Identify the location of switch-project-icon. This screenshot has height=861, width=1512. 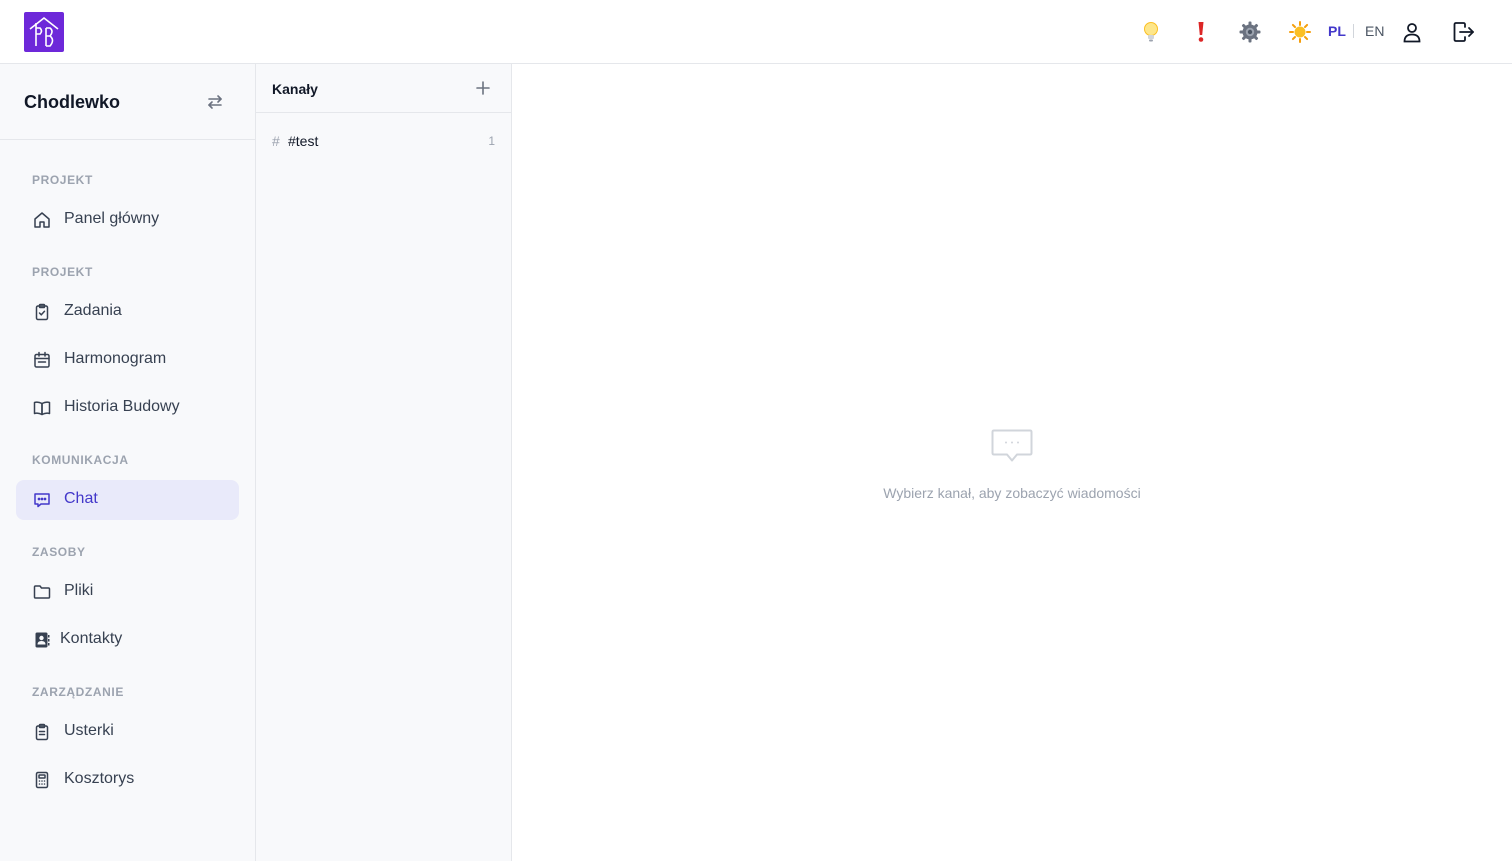
(215, 102).